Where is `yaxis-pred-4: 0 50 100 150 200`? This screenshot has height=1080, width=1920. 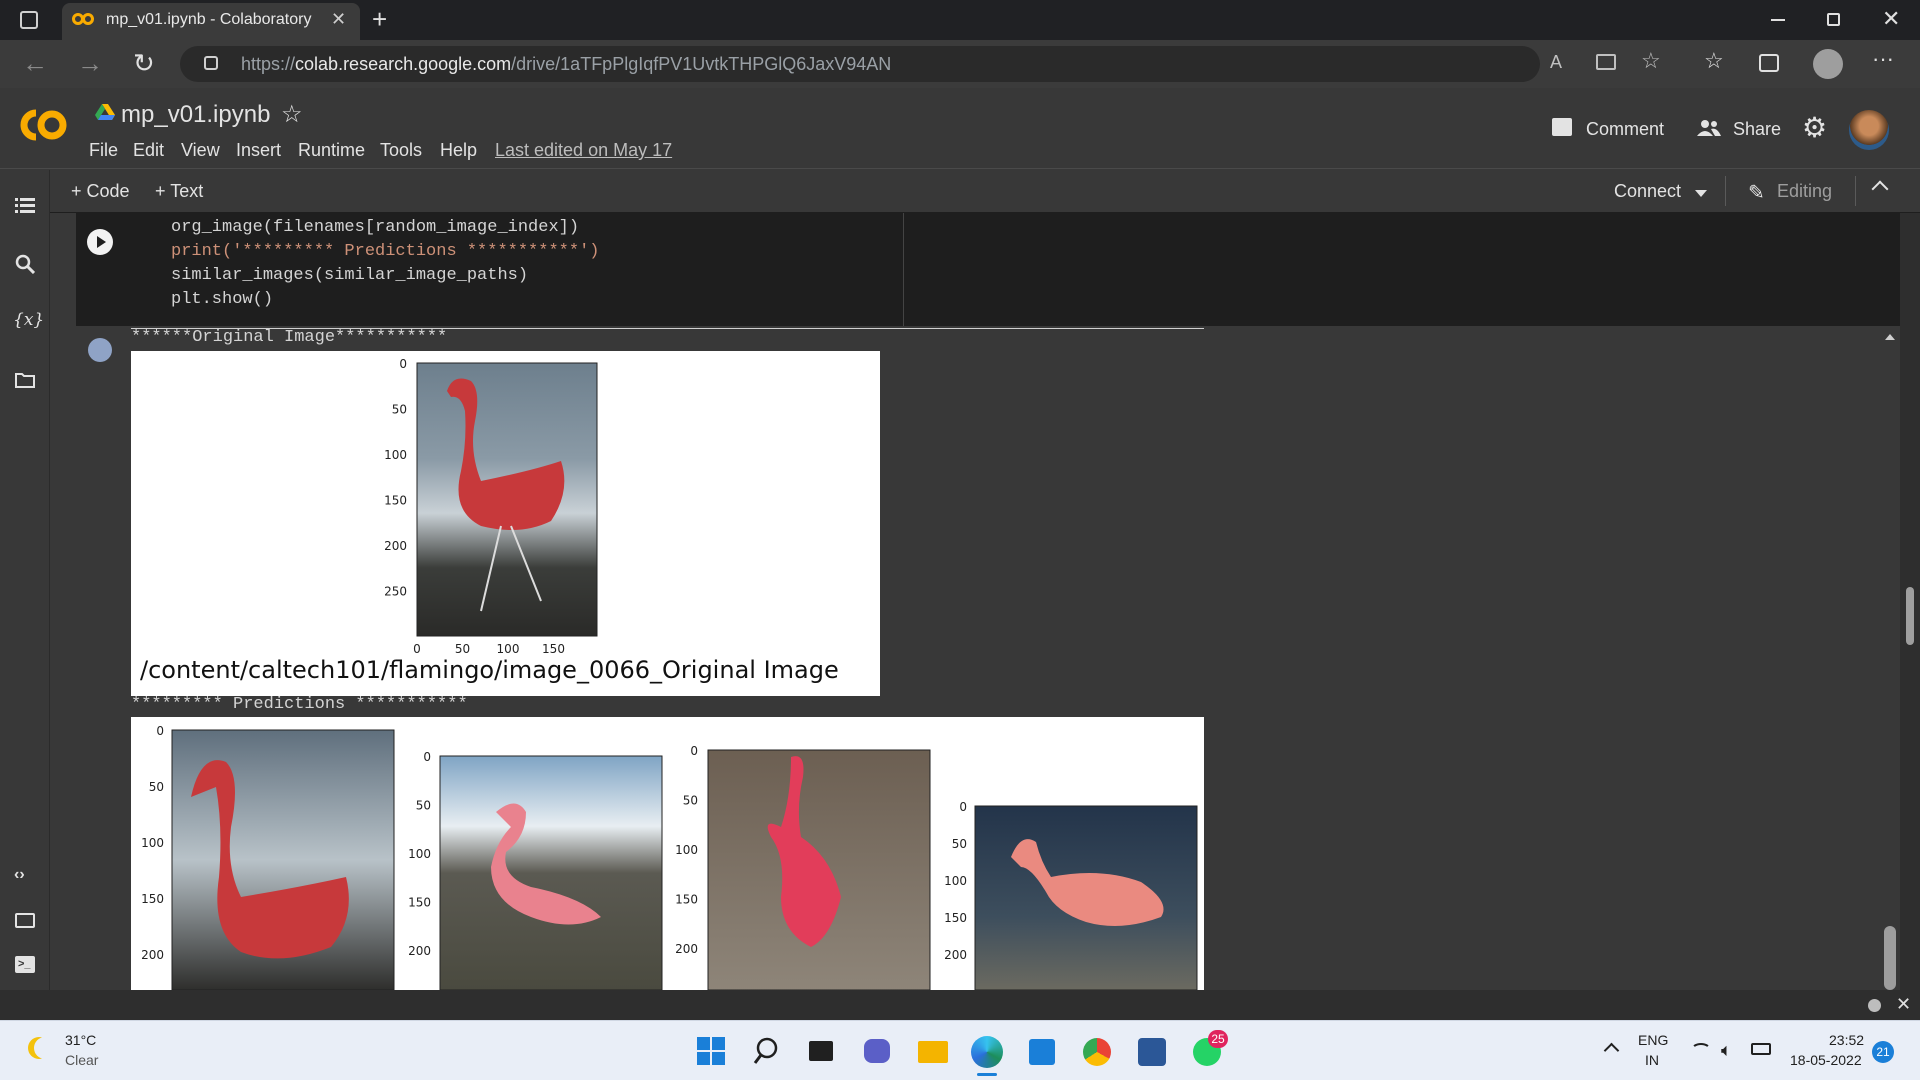 yaxis-pred-4: 0 50 100 150 200 is located at coordinates (955, 881).